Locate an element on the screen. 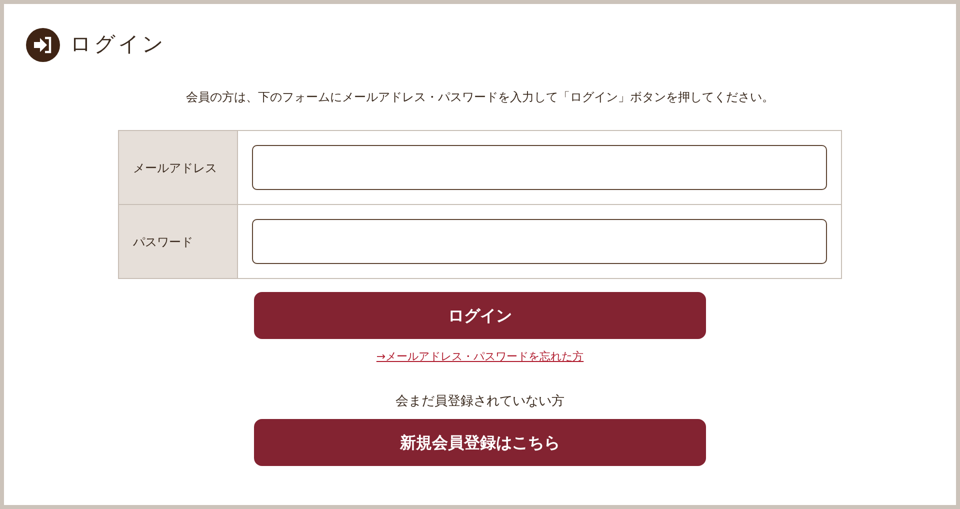  field-label: パスワード is located at coordinates (178, 241).